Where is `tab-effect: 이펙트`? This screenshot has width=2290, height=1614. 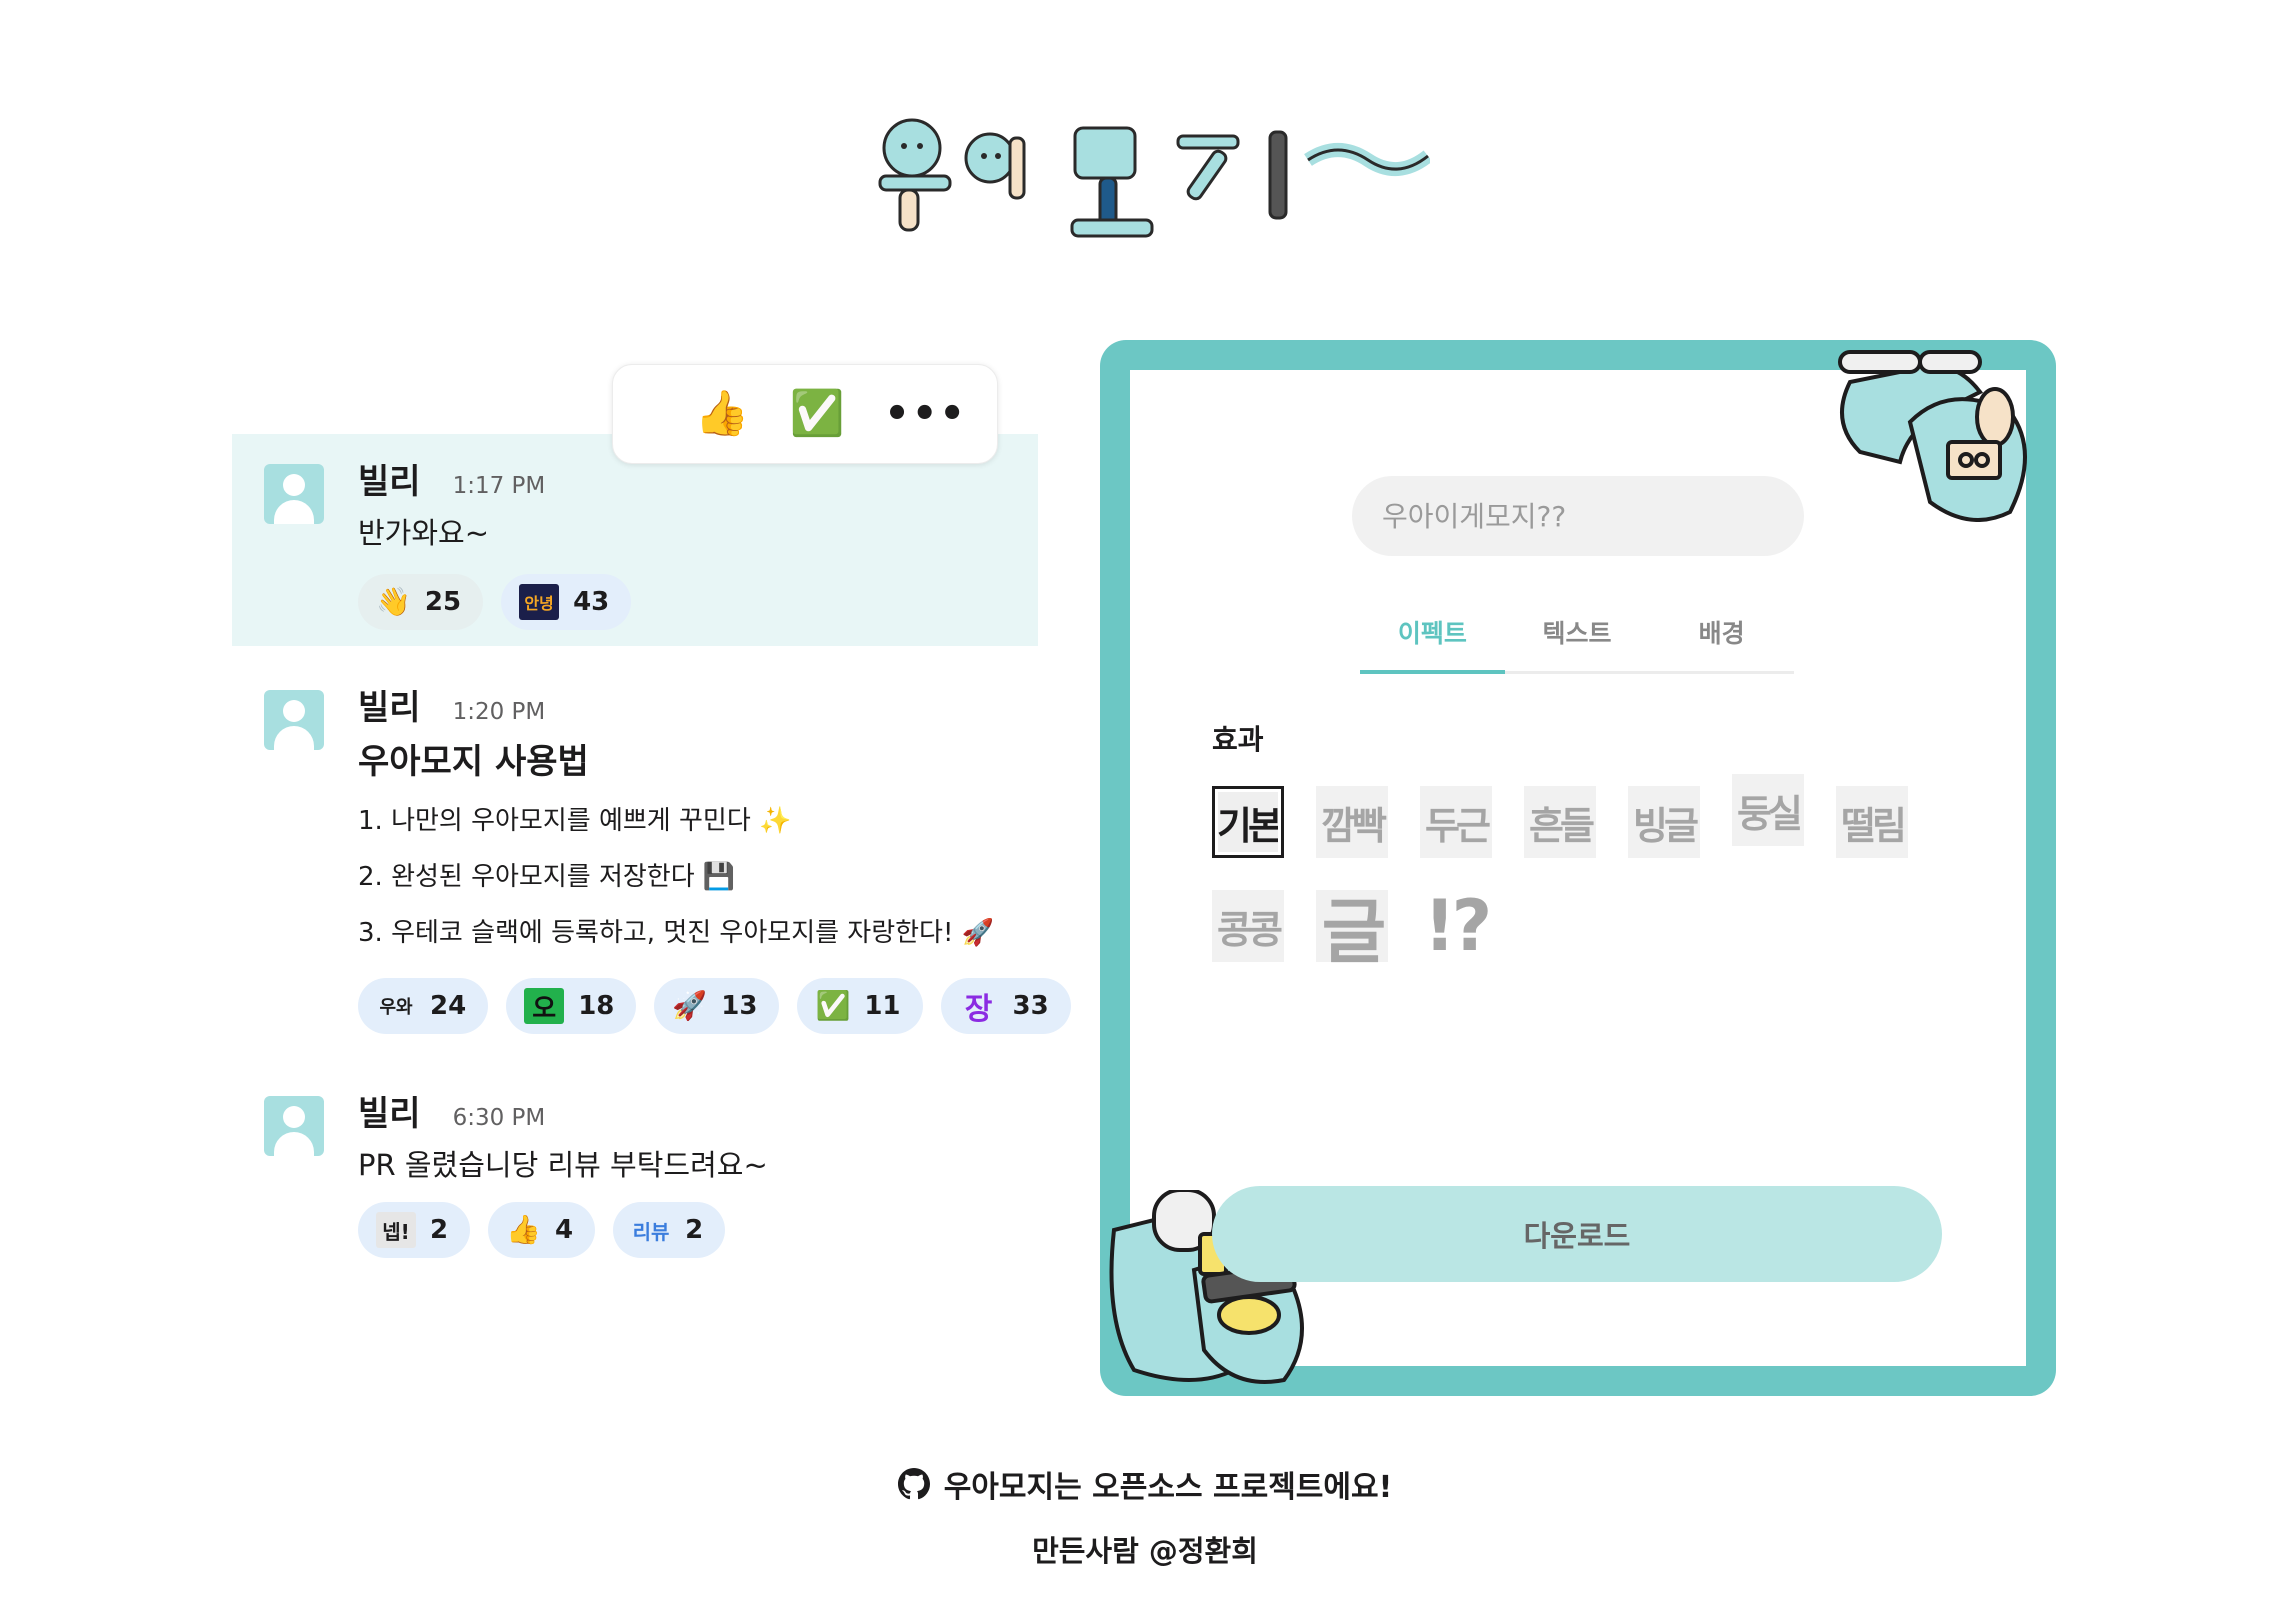
tab-effect: 이펙트 is located at coordinates (1432, 642).